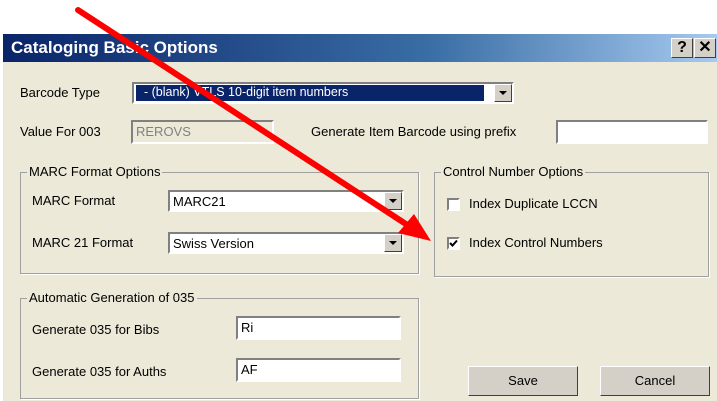  What do you see at coordinates (247, 327) in the screenshot?
I see `generate-035-bibs-value: Ri` at bounding box center [247, 327].